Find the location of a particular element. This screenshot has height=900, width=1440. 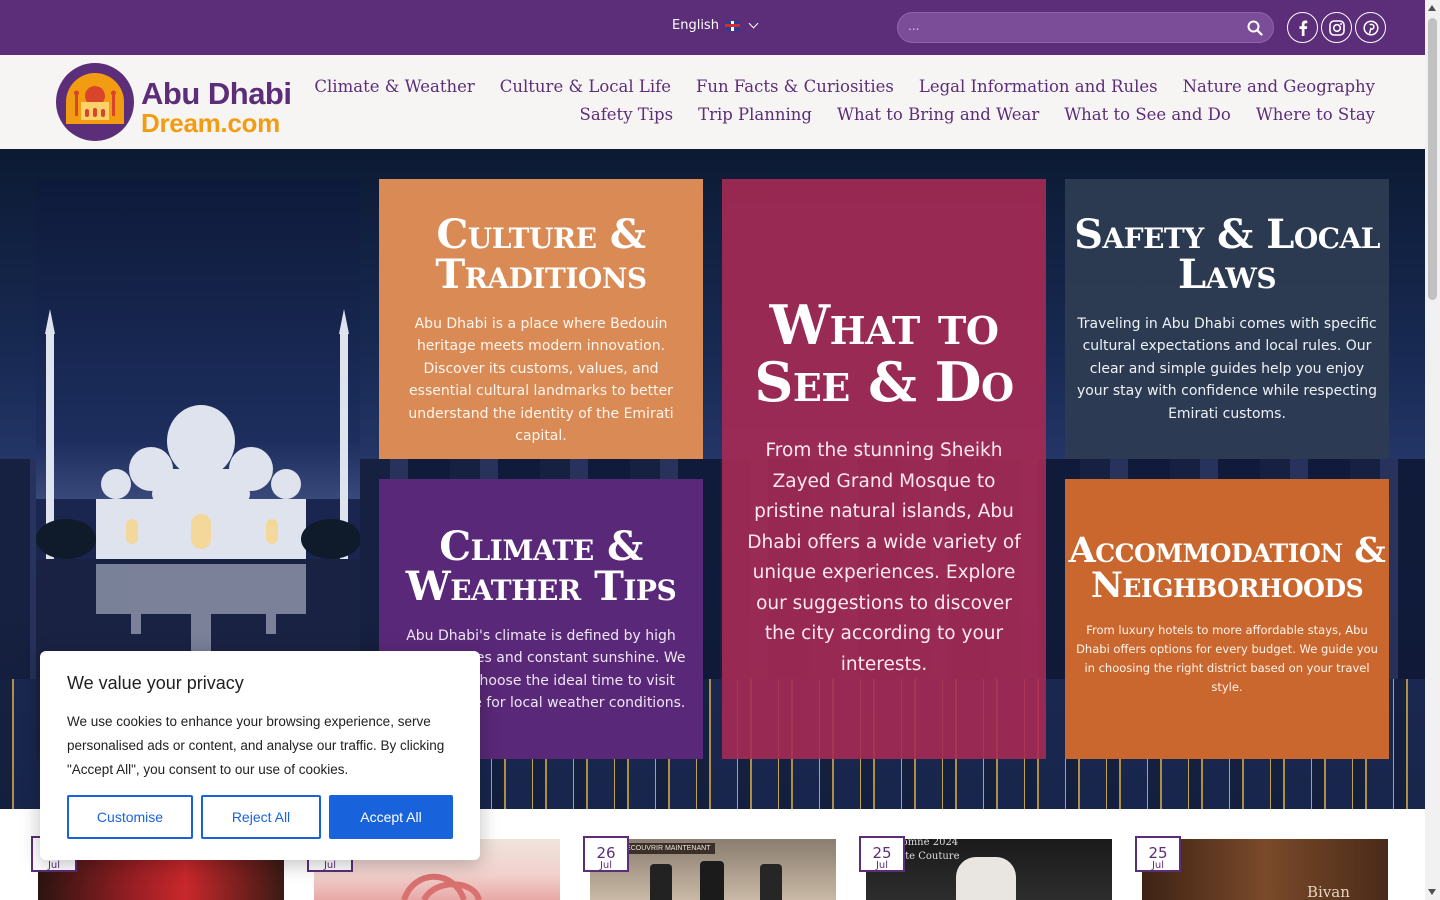

chevron-down-icon is located at coordinates (753, 23).